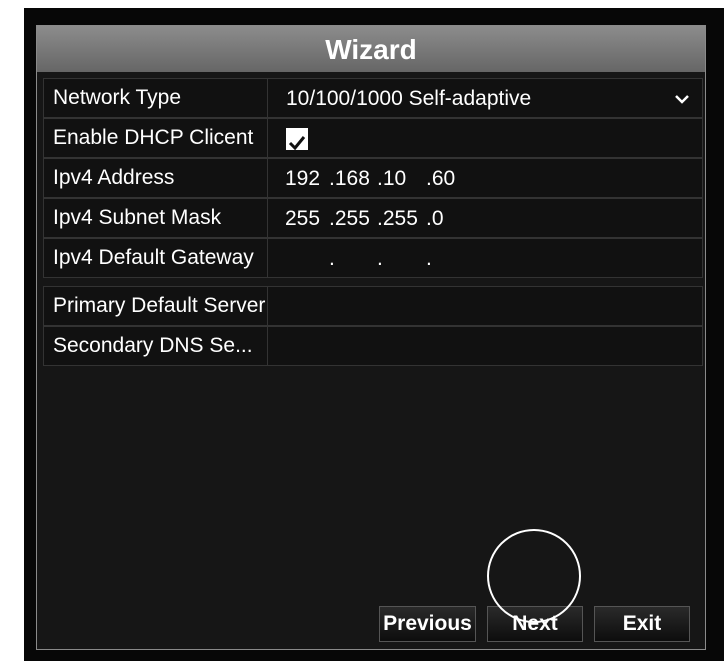  What do you see at coordinates (349, 219) in the screenshot?
I see `subnet-mask-octet-2: .255` at bounding box center [349, 219].